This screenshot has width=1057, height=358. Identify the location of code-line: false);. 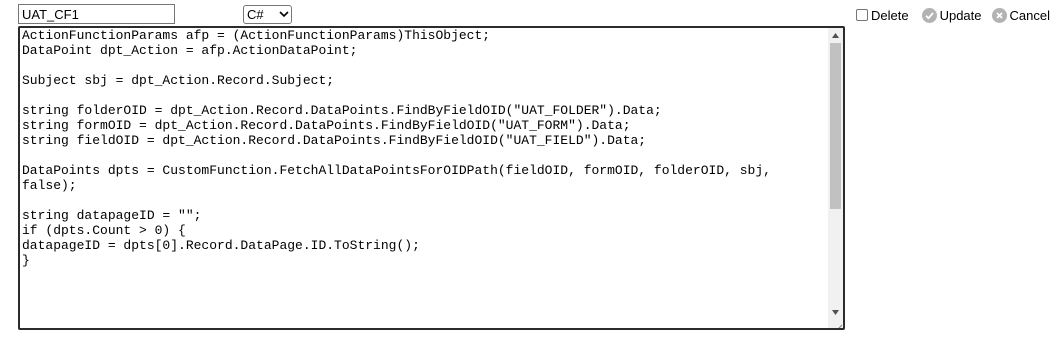
(49, 185).